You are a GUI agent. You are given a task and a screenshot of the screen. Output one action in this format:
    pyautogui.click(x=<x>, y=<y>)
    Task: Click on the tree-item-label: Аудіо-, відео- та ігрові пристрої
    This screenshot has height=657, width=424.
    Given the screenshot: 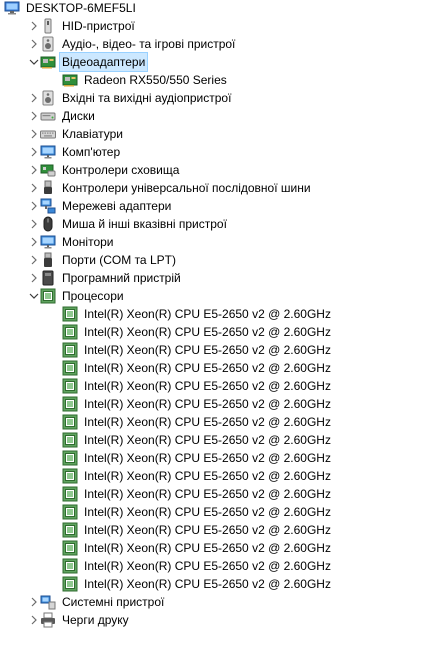 What is the action you would take?
    pyautogui.click(x=149, y=44)
    